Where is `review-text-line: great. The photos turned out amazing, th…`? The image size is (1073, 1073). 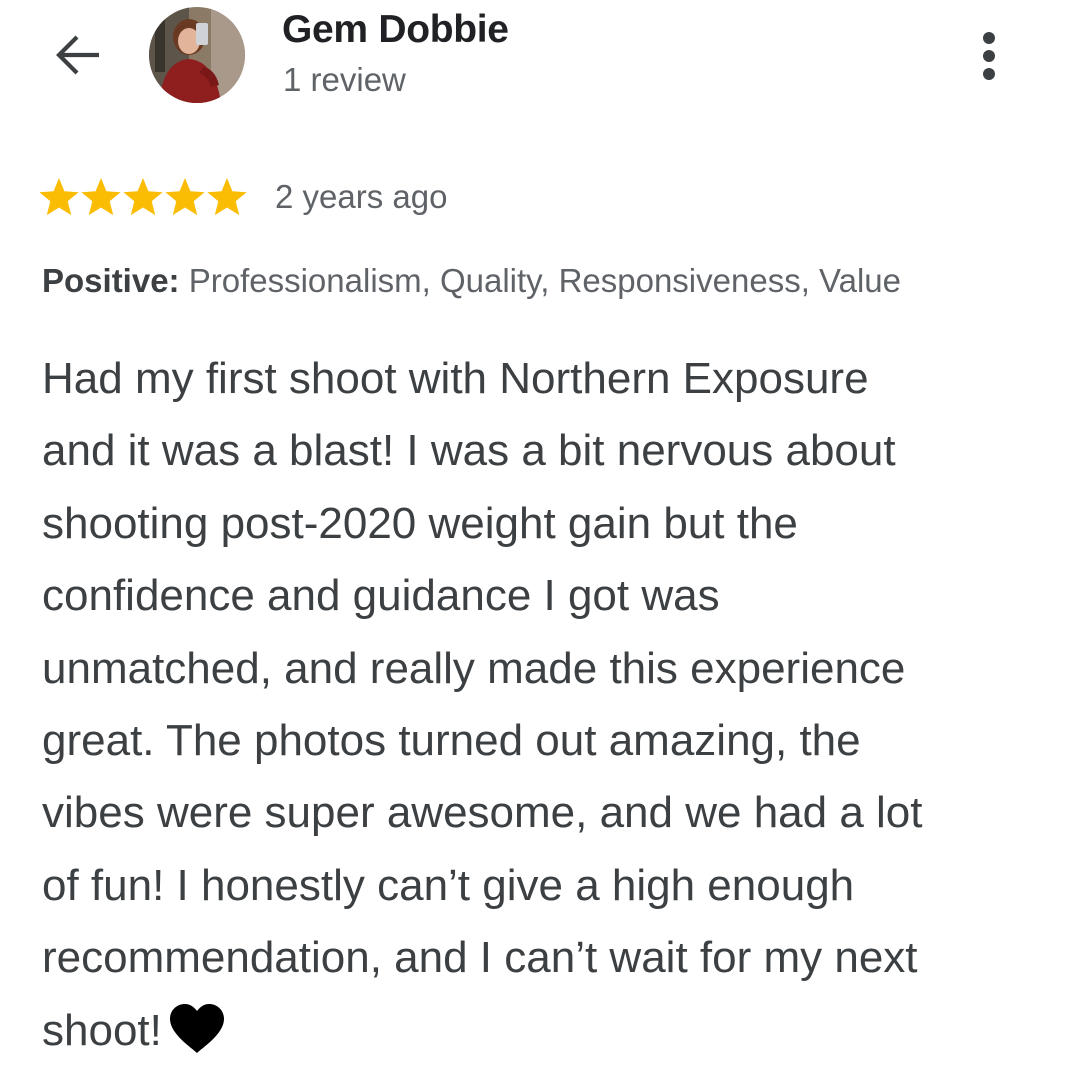
review-text-line: great. The photos turned out amazing, th… is located at coordinates (451, 741).